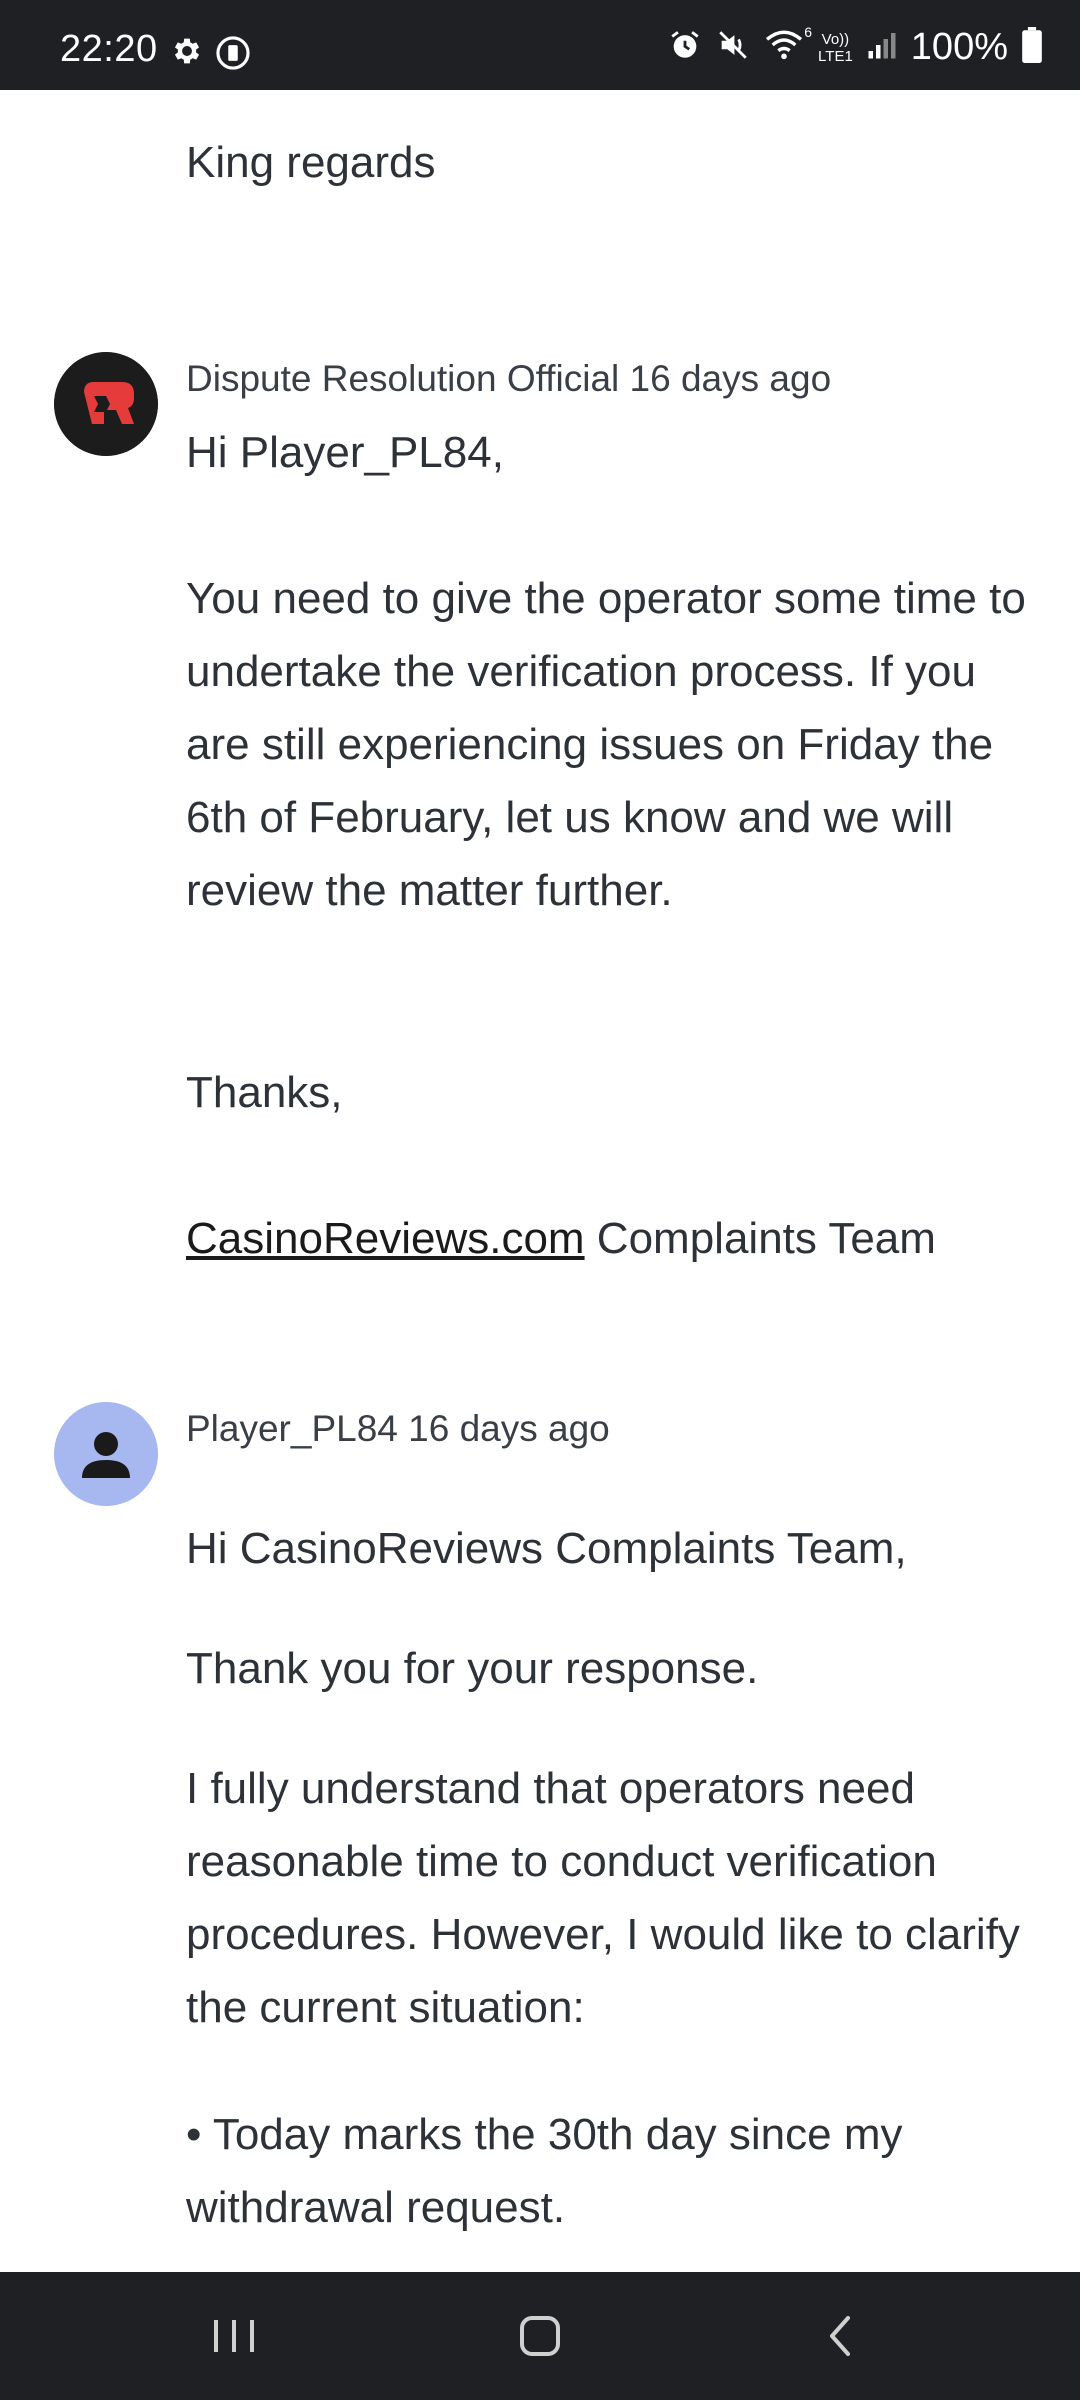  What do you see at coordinates (509, 1428) in the screenshot?
I see `comment-2-time: 16 days ago` at bounding box center [509, 1428].